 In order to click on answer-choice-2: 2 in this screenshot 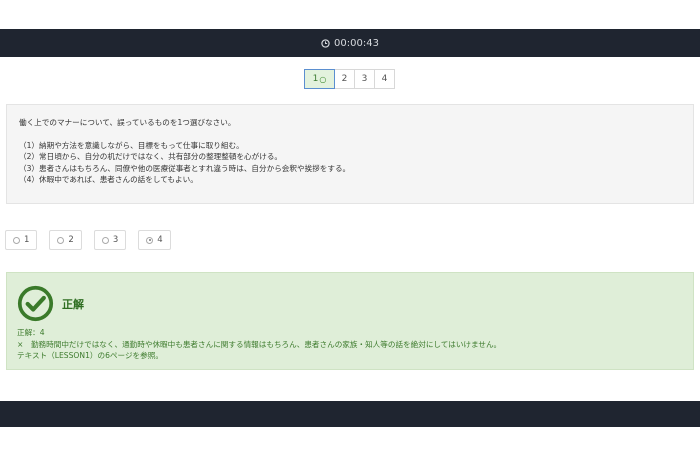, I will do `click(65, 240)`.